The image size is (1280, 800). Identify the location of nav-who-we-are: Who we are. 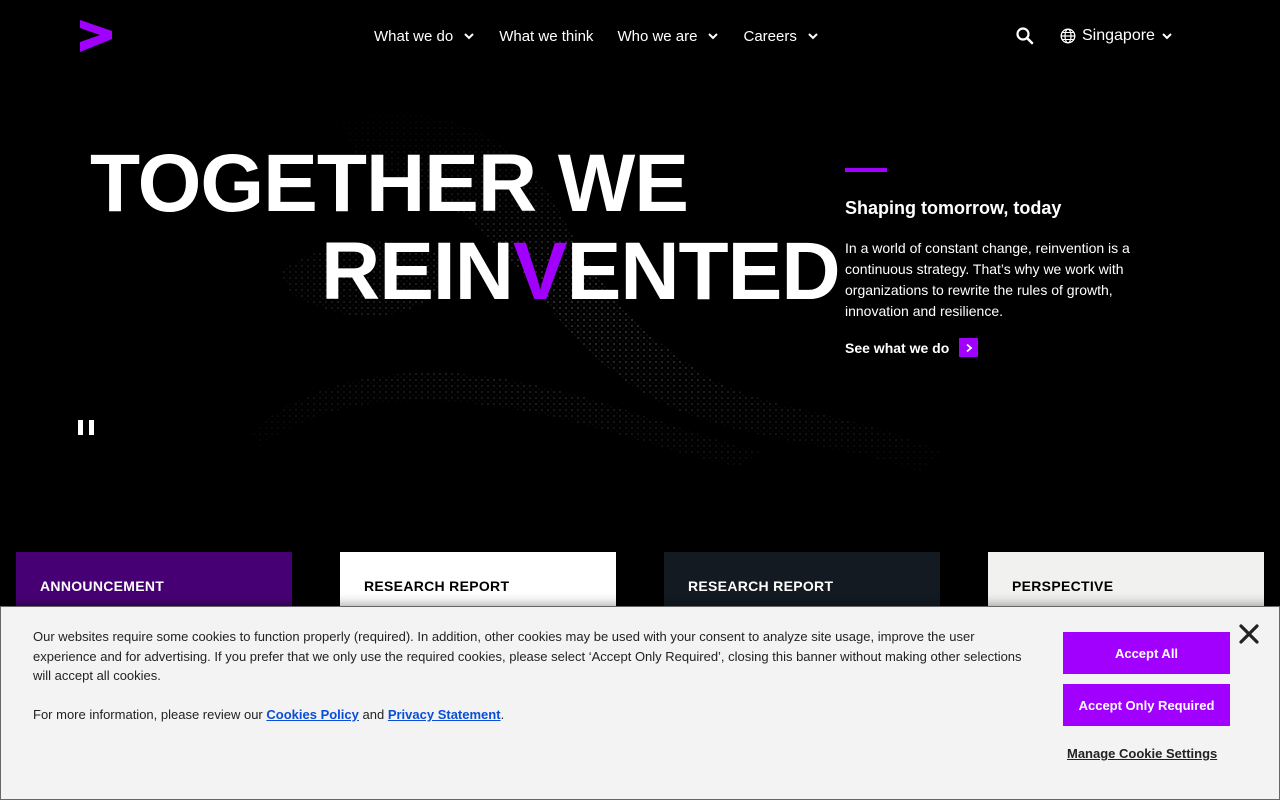
(668, 36).